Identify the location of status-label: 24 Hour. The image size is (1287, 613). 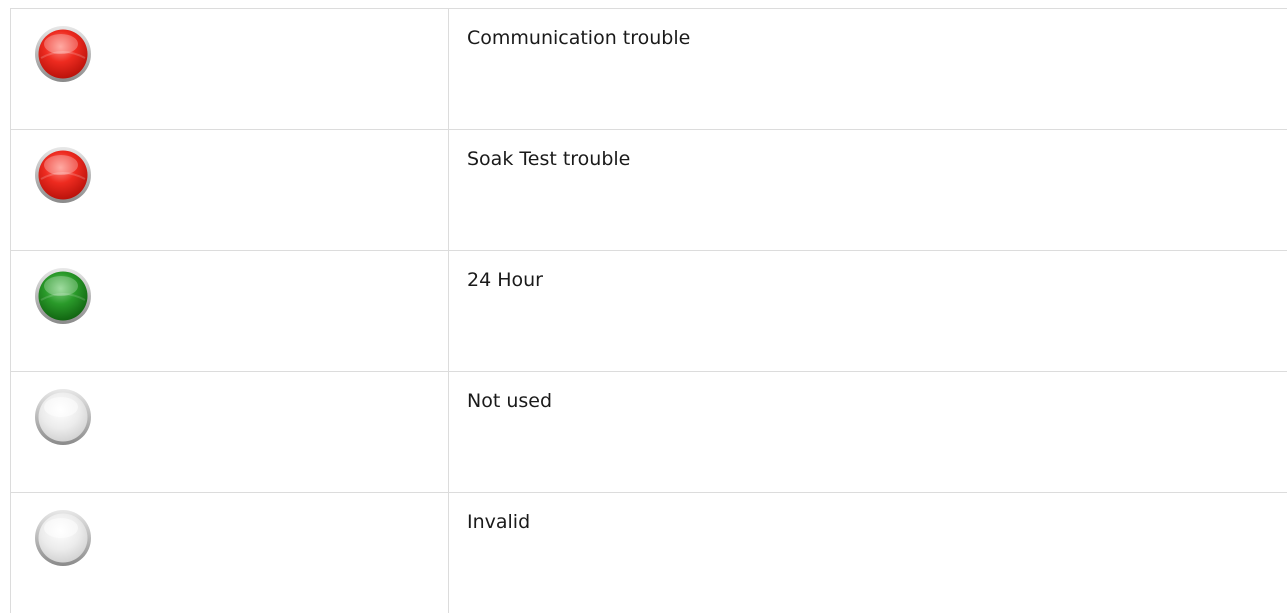
(877, 280).